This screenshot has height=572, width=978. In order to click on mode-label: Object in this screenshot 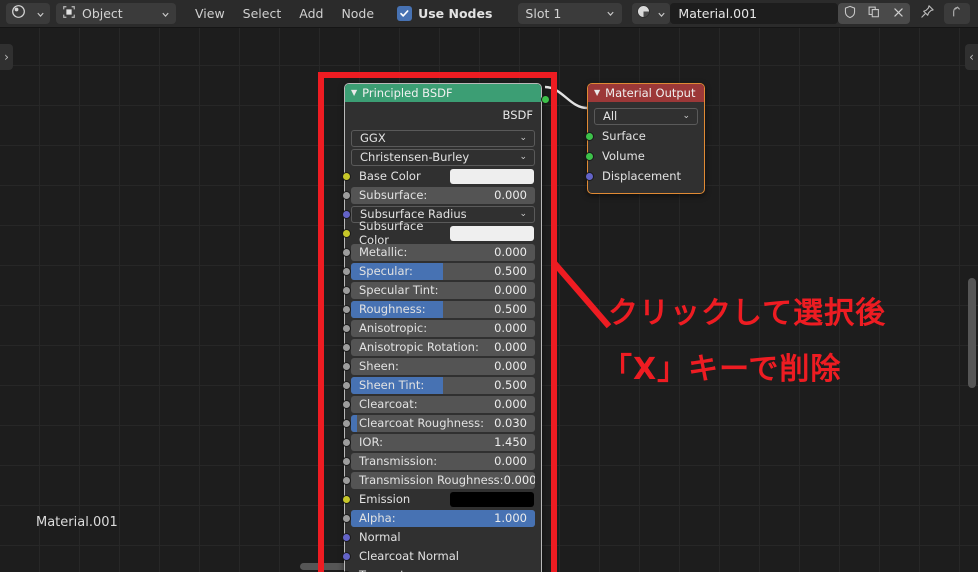, I will do `click(102, 13)`.